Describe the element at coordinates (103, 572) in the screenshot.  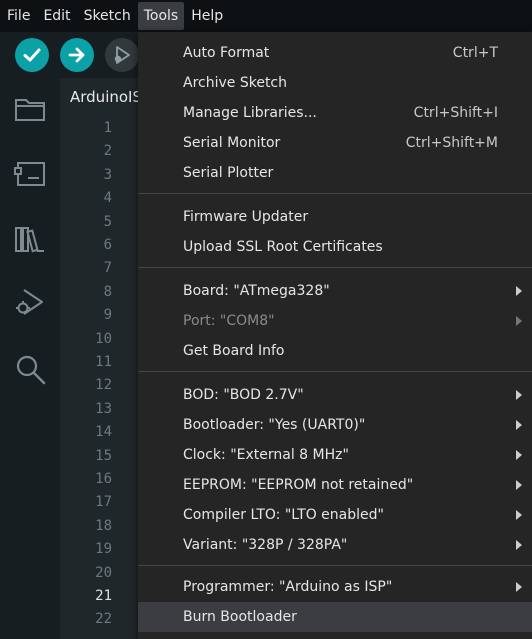
I see `line-number: 20` at that location.